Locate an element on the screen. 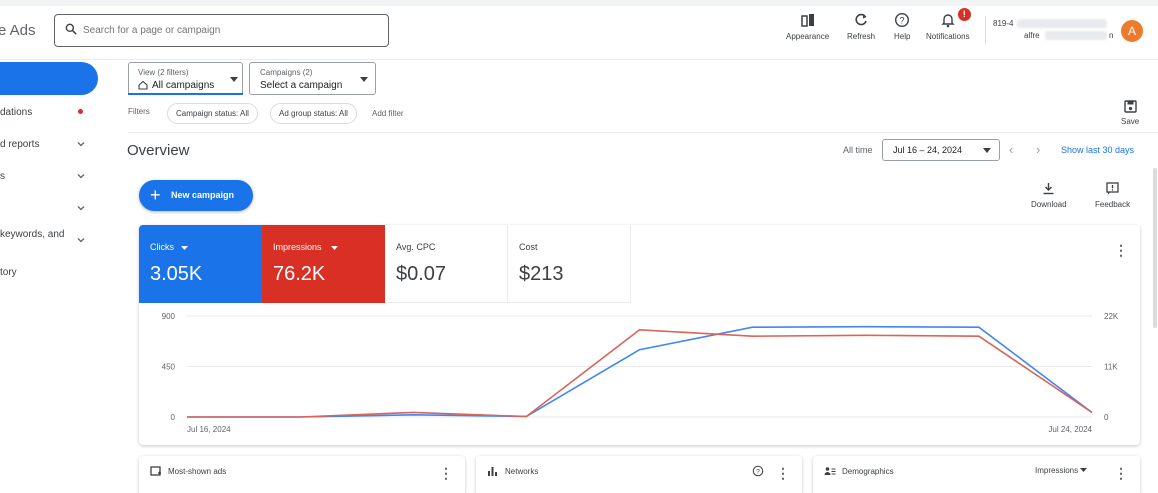 The width and height of the screenshot is (1158, 493). card-title: Most-shown ads is located at coordinates (197, 471).